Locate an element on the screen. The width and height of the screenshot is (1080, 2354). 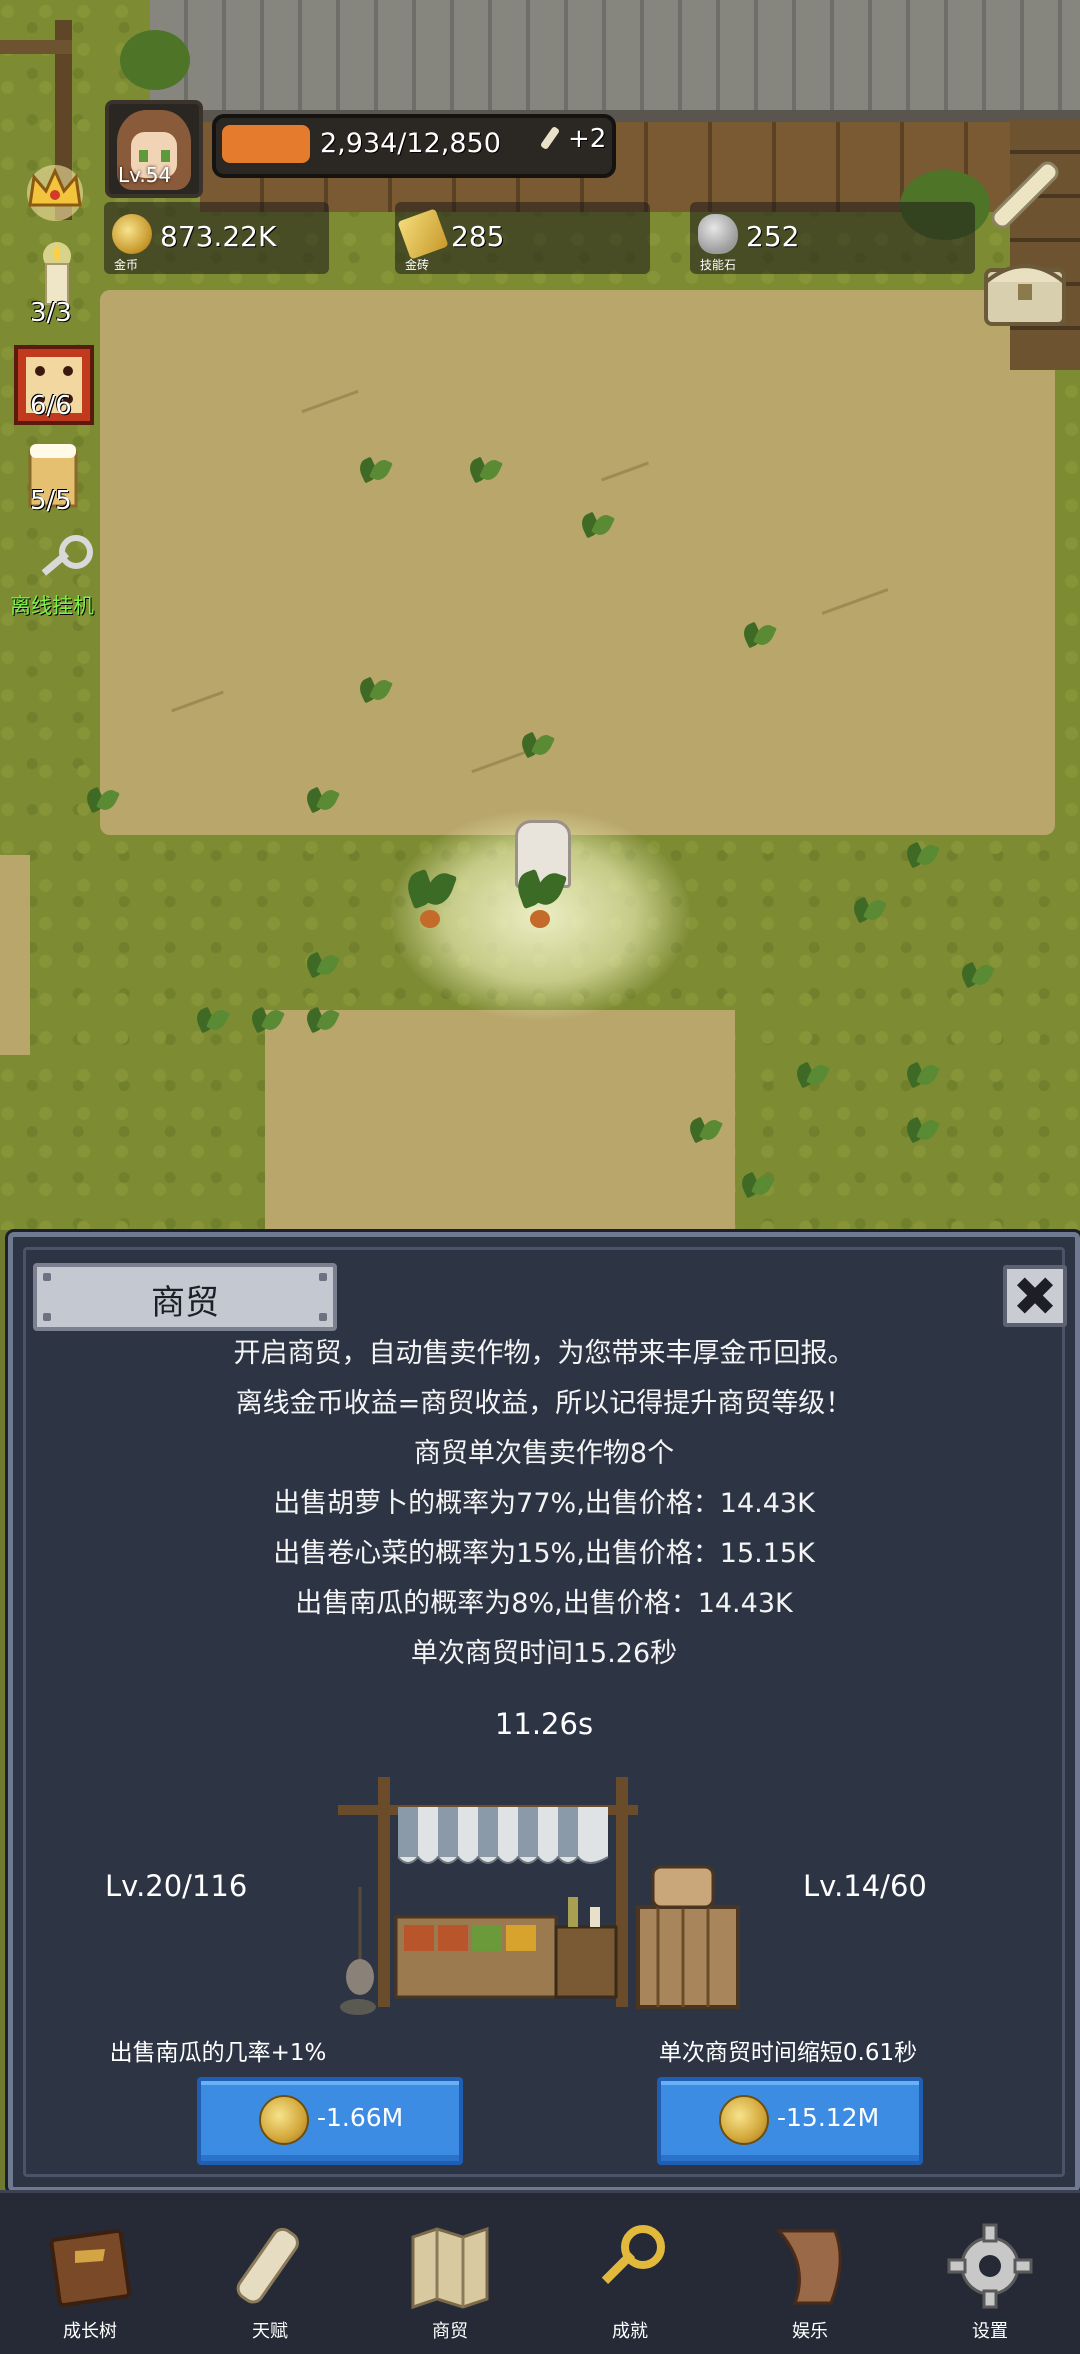
skill-stone-value: 252 is located at coordinates (773, 236).